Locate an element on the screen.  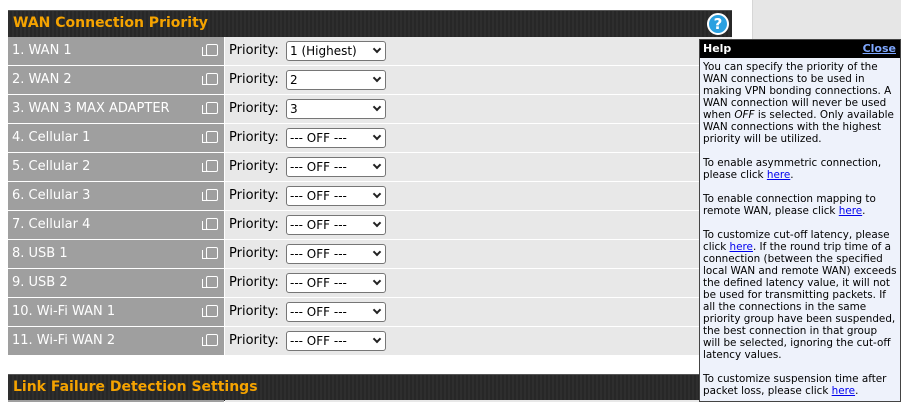
table-row: 9. USB 2 Priority: --- OFF --- is located at coordinates (370, 283).